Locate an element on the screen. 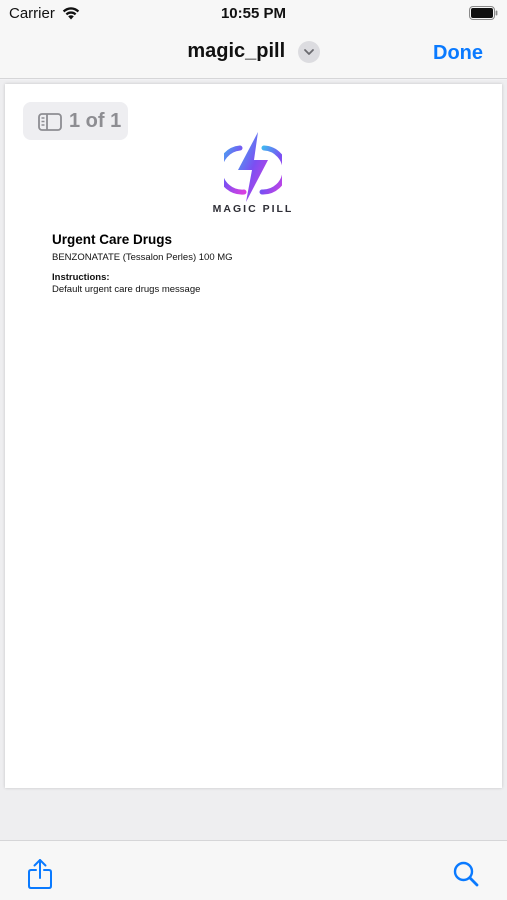 Image resolution: width=507 pixels, height=900 pixels. navigation-bar: magic_pill Done is located at coordinates (253, 54).